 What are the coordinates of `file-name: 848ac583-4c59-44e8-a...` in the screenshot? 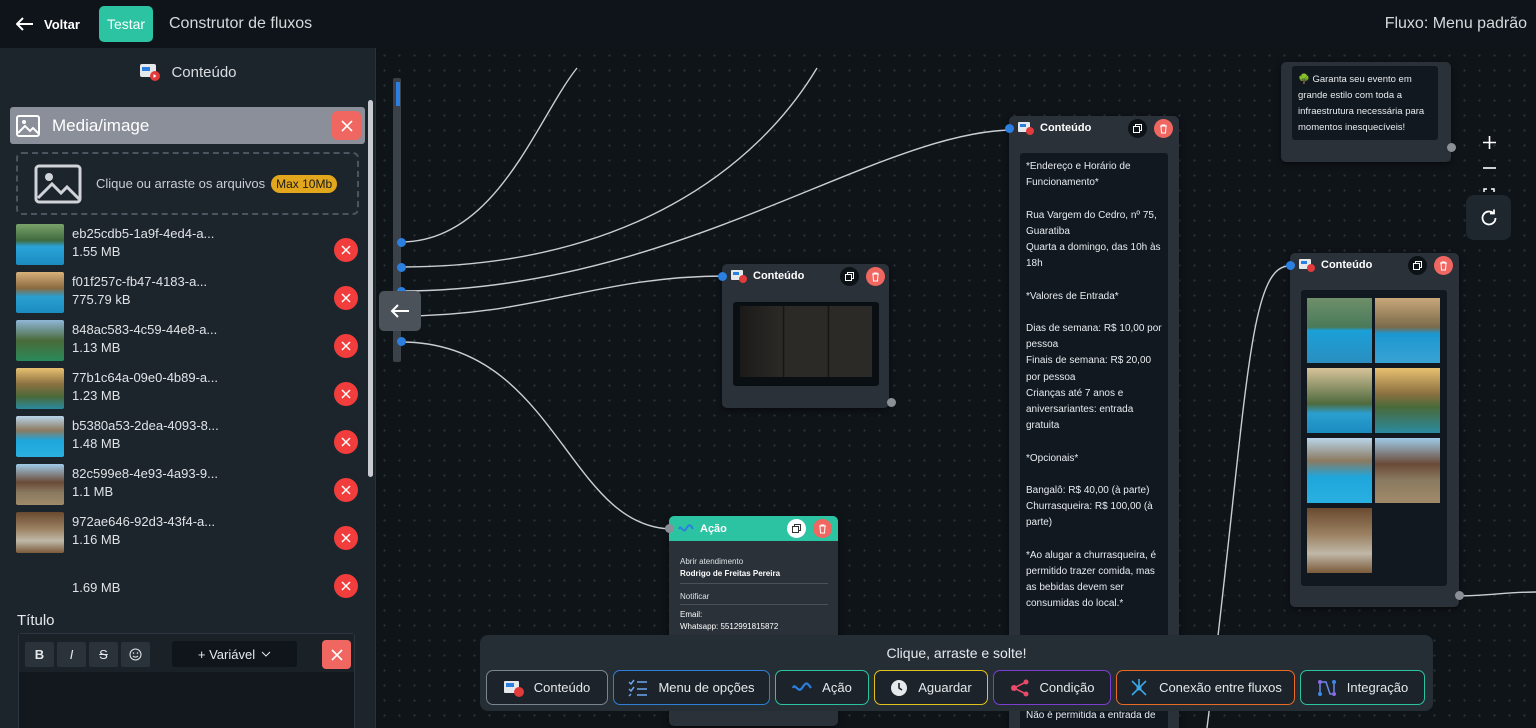 It's located at (145, 329).